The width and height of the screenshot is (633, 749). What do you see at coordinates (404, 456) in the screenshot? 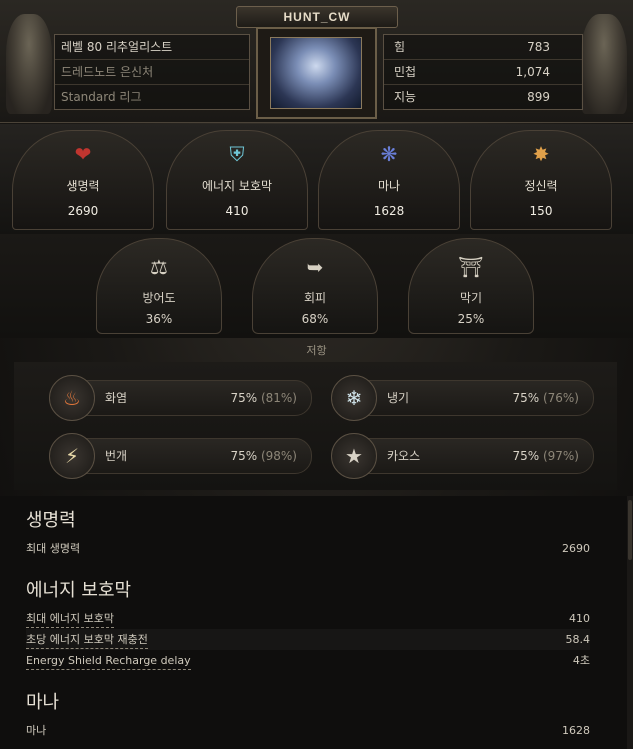
I see `resistance-label: 카오스` at bounding box center [404, 456].